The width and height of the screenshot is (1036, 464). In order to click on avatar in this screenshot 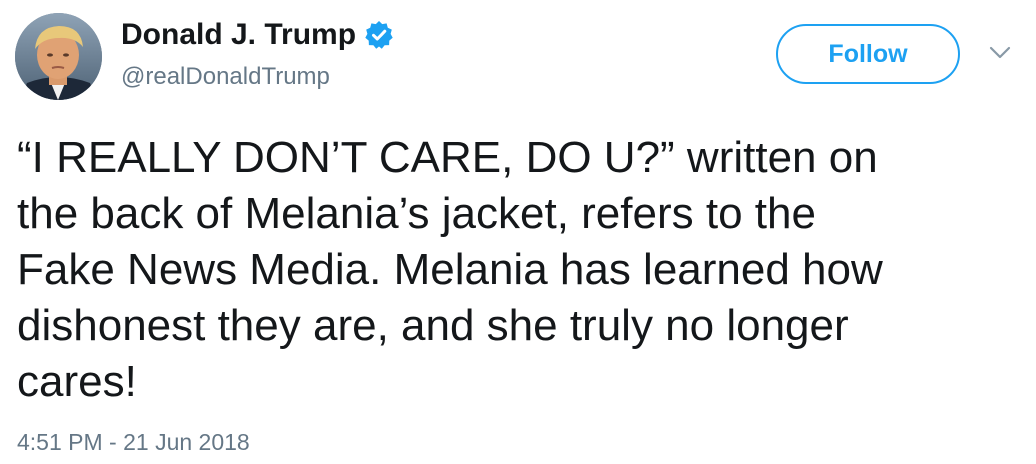, I will do `click(58, 56)`.